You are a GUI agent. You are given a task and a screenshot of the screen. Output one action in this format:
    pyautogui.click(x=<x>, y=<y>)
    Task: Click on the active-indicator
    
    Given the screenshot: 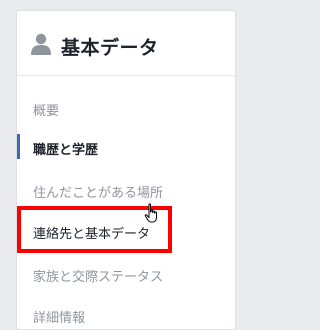 What is the action you would take?
    pyautogui.click(x=18, y=146)
    